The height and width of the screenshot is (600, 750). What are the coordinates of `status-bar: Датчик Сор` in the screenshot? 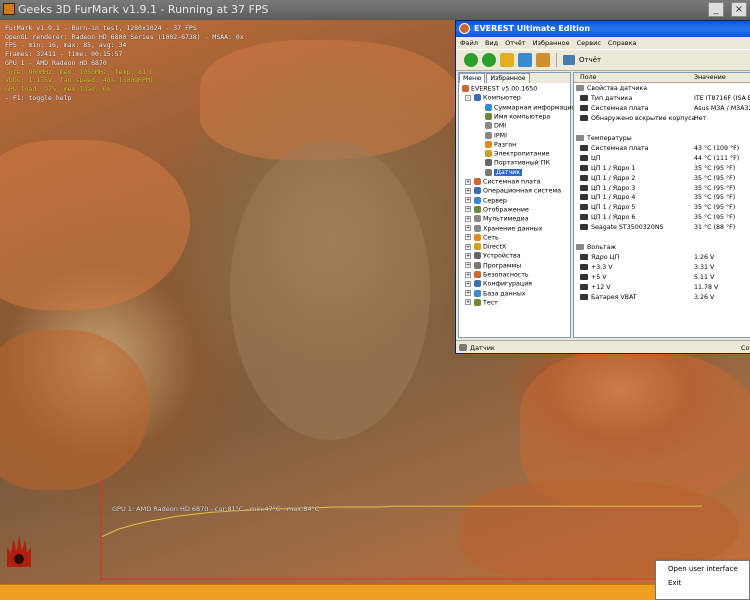 It's located at (603, 347).